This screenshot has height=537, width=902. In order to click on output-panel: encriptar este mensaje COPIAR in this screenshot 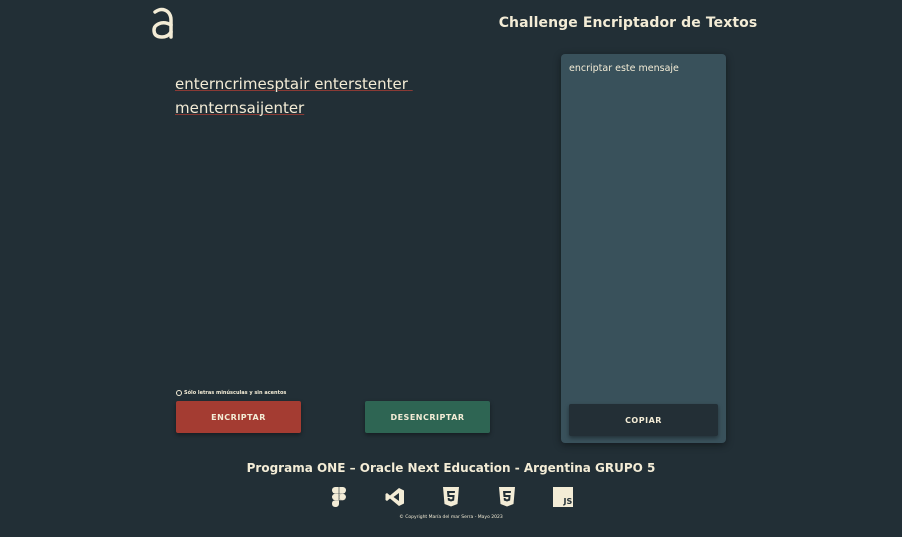, I will do `click(643, 248)`.